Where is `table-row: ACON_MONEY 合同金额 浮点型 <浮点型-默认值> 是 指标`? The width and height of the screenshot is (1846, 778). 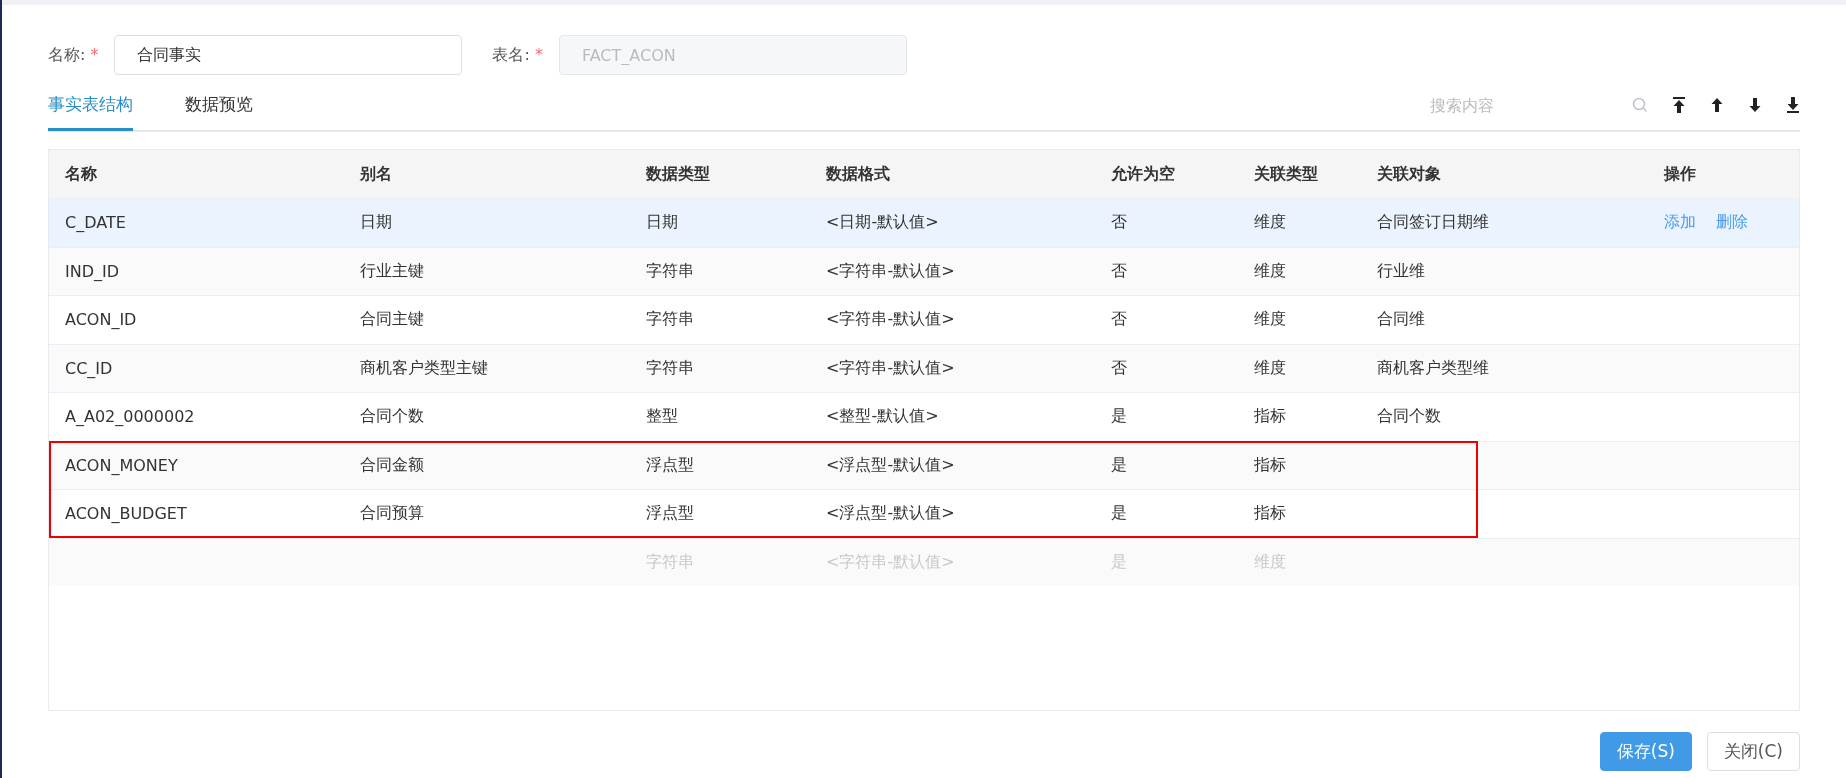 table-row: ACON_MONEY 合同金额 浮点型 <浮点型-默认值> 是 指标 is located at coordinates (924, 464).